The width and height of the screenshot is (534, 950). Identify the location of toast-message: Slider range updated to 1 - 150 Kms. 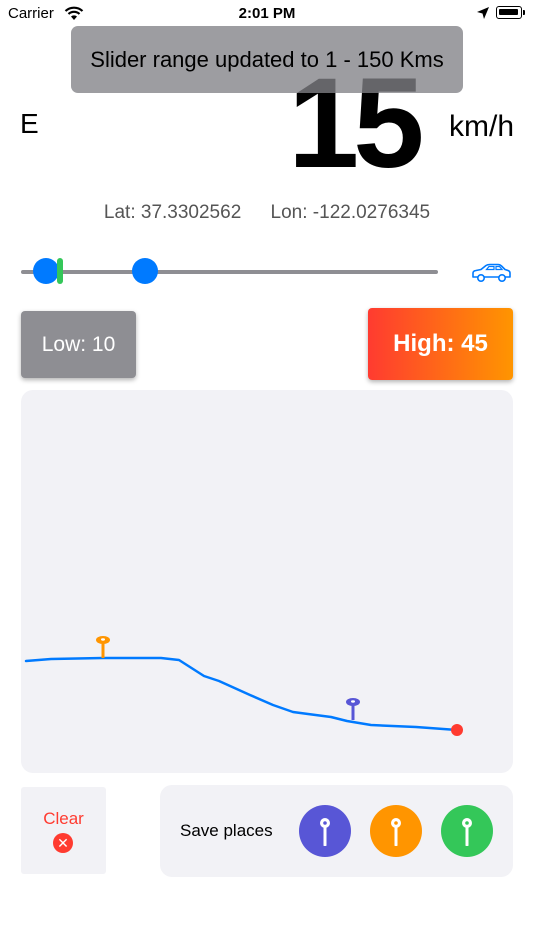
(267, 59).